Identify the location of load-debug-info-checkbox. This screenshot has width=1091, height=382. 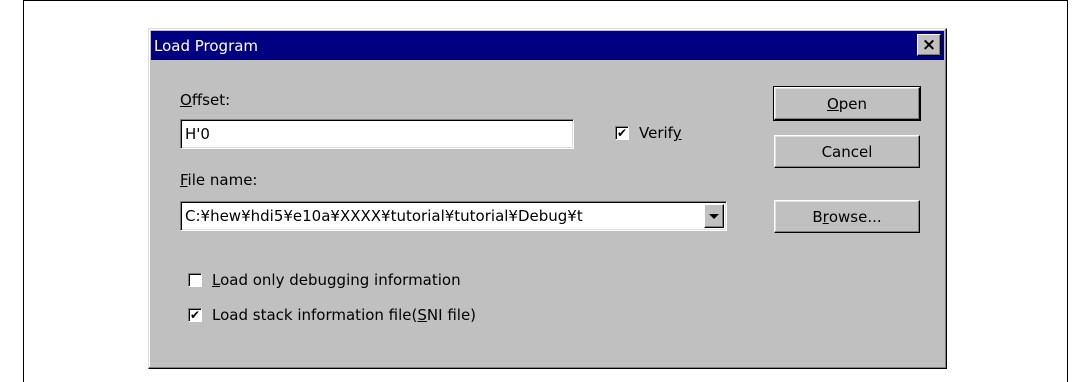
(195, 280).